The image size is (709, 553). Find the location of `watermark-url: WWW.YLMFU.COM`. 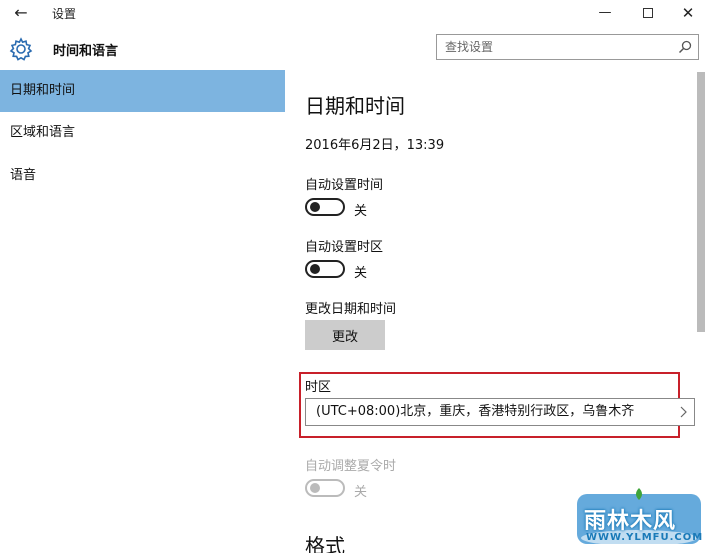

watermark-url: WWW.YLMFU.COM is located at coordinates (645, 537).